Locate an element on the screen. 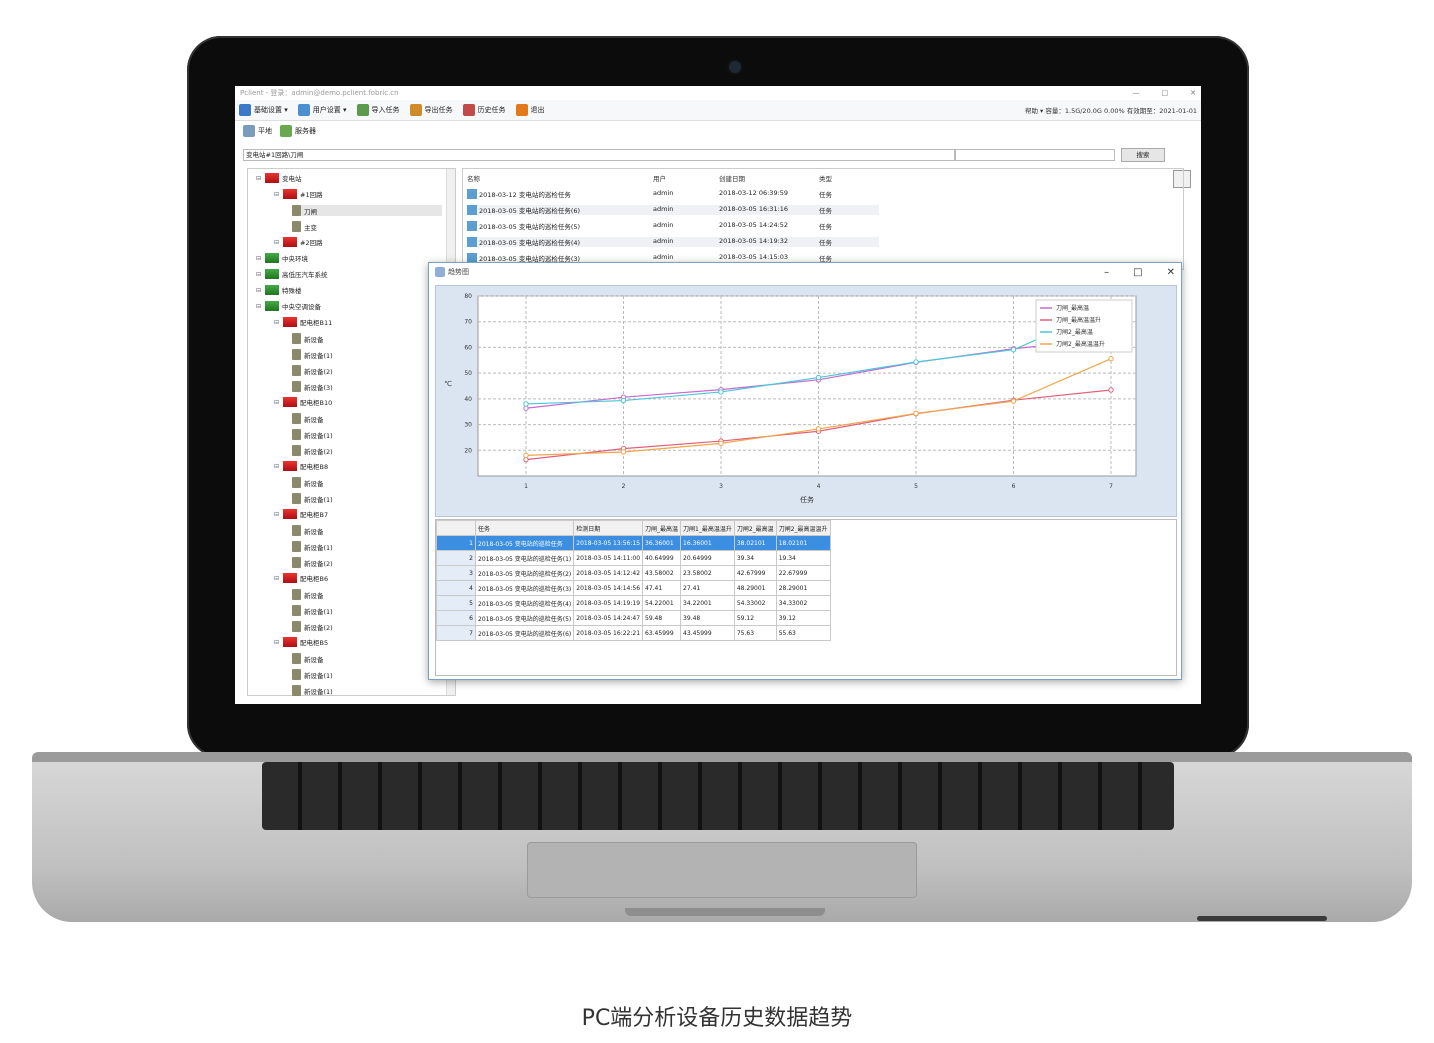 The width and height of the screenshot is (1434, 1043). menu-item-3: 导出任务 is located at coordinates (431, 110).